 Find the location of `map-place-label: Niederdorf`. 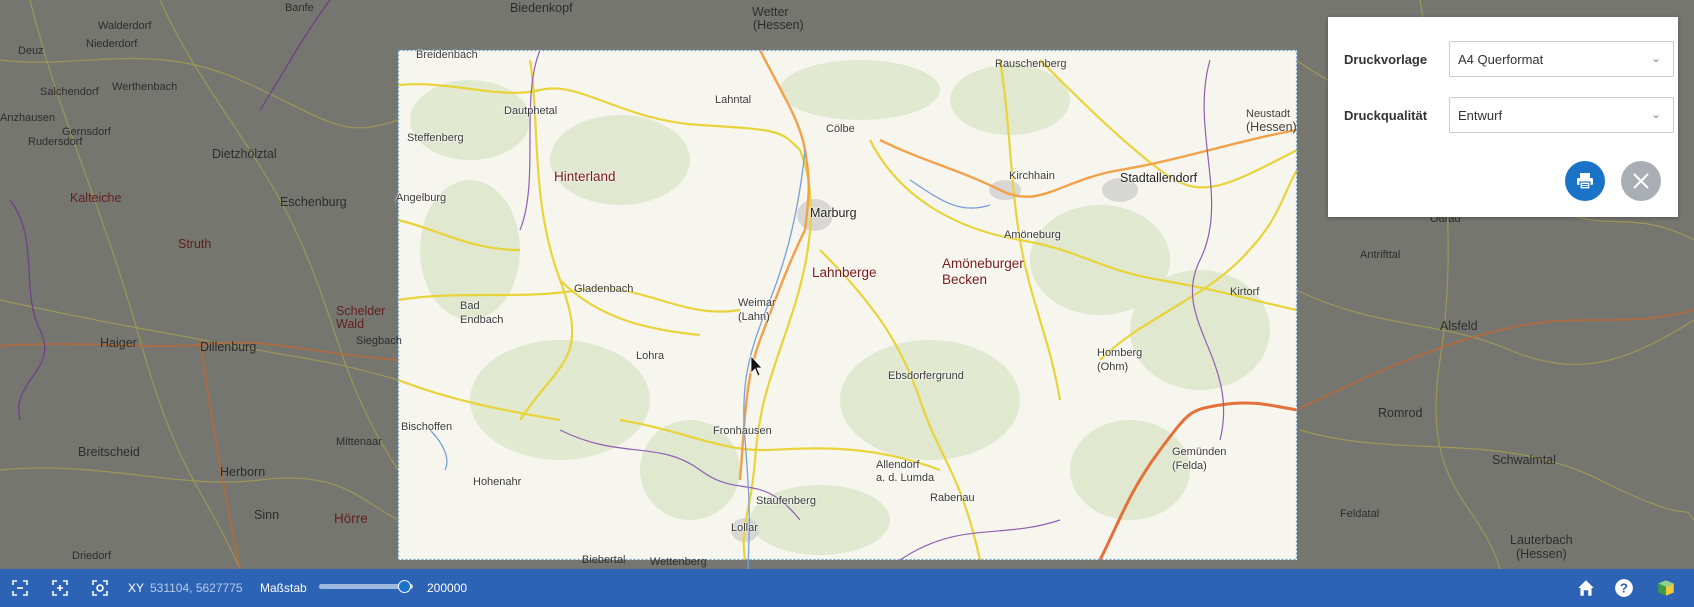

map-place-label: Niederdorf is located at coordinates (112, 44).